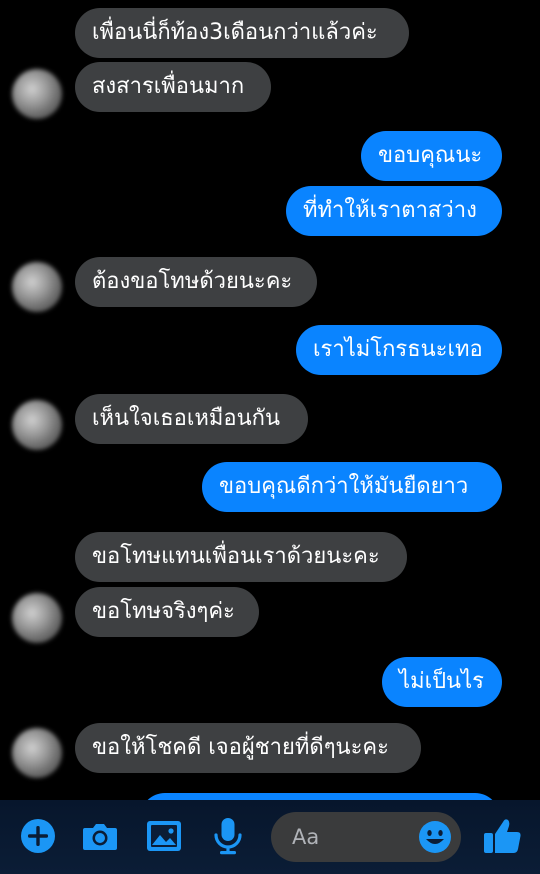 The height and width of the screenshot is (874, 540). What do you see at coordinates (164, 836) in the screenshot?
I see `image-icon` at bounding box center [164, 836].